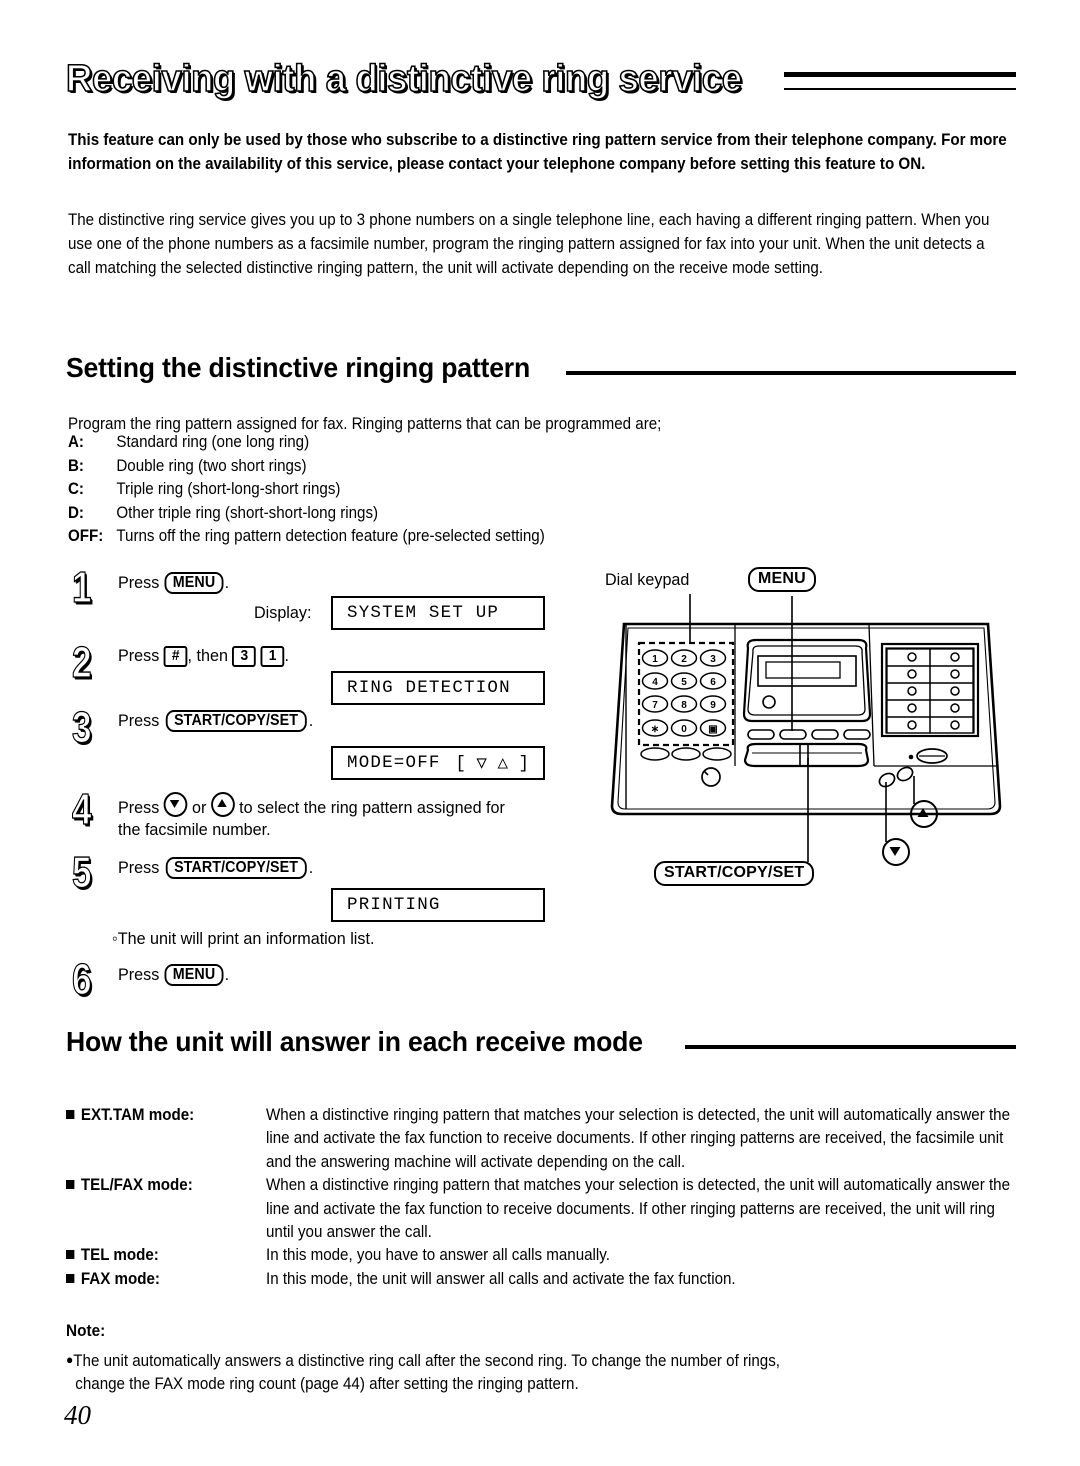  What do you see at coordinates (211, 465) in the screenshot?
I see `pattern-value: Double ring (two short rings)` at bounding box center [211, 465].